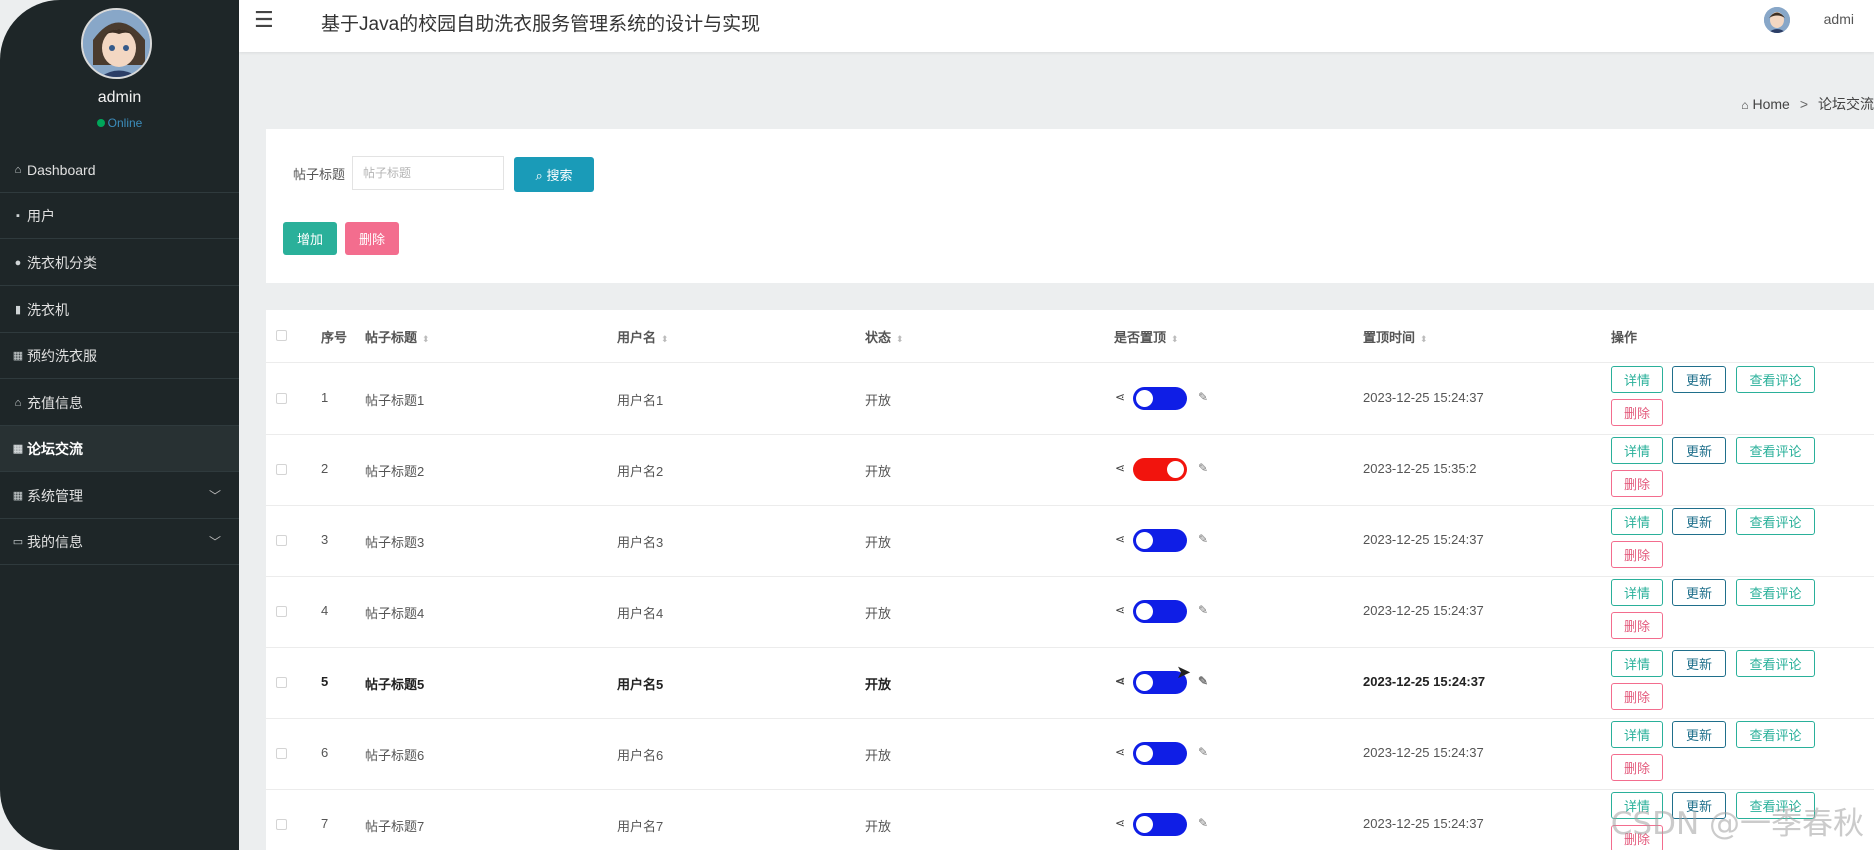 The width and height of the screenshot is (1874, 850). I want to click on sidebar-item-users: ▪ 用户, so click(119, 216).